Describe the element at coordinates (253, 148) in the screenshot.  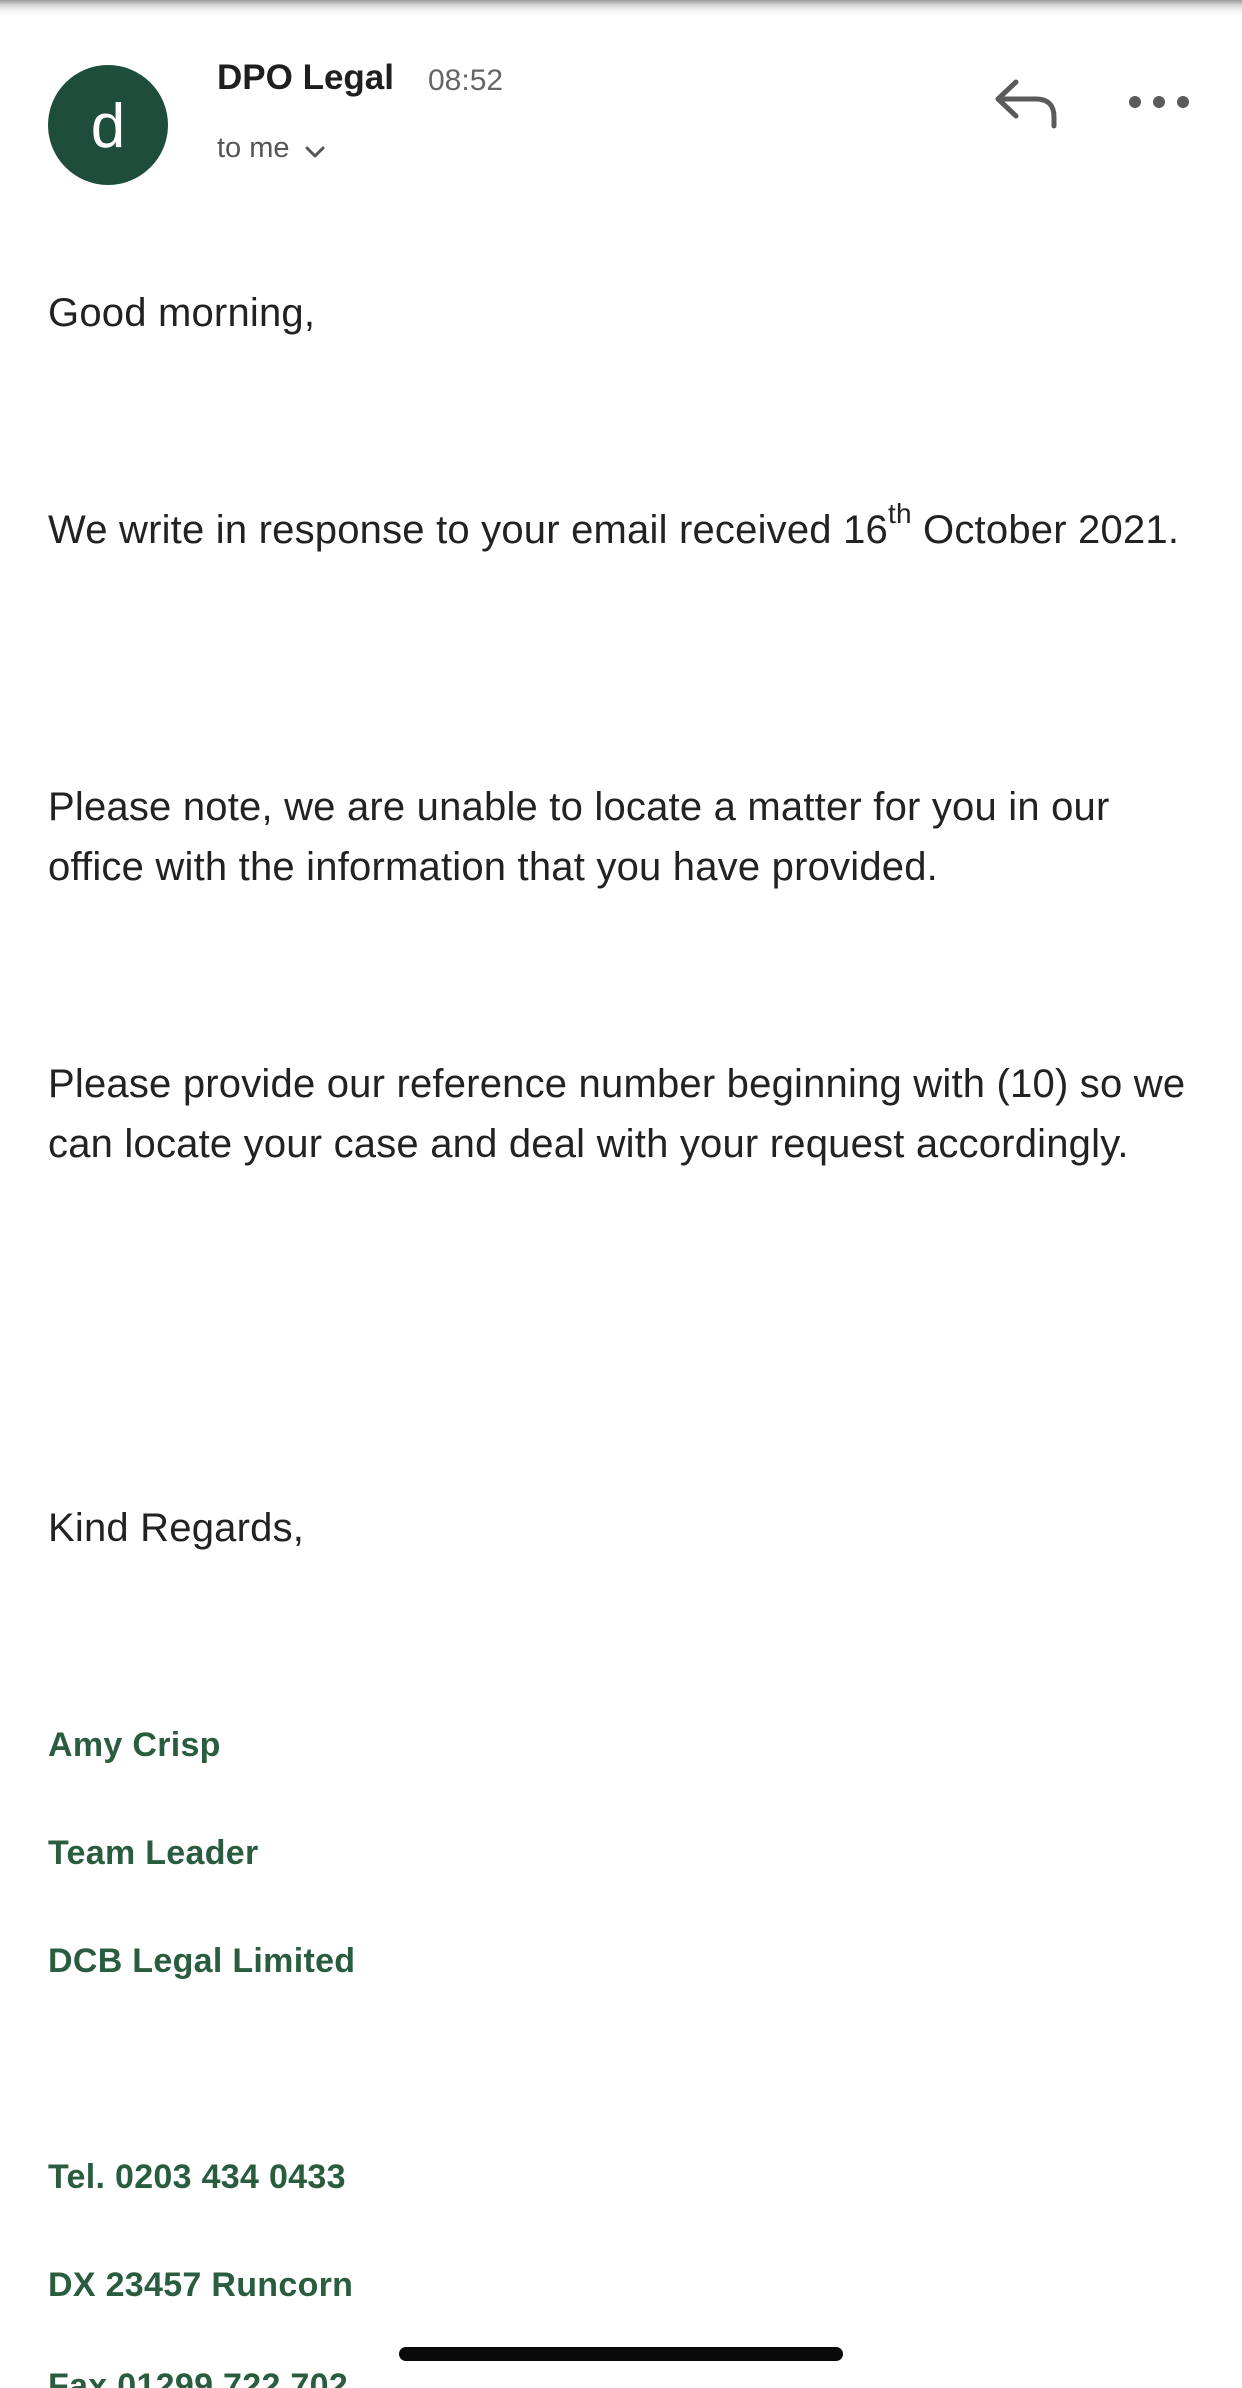
I see `recipient-label: to me` at that location.